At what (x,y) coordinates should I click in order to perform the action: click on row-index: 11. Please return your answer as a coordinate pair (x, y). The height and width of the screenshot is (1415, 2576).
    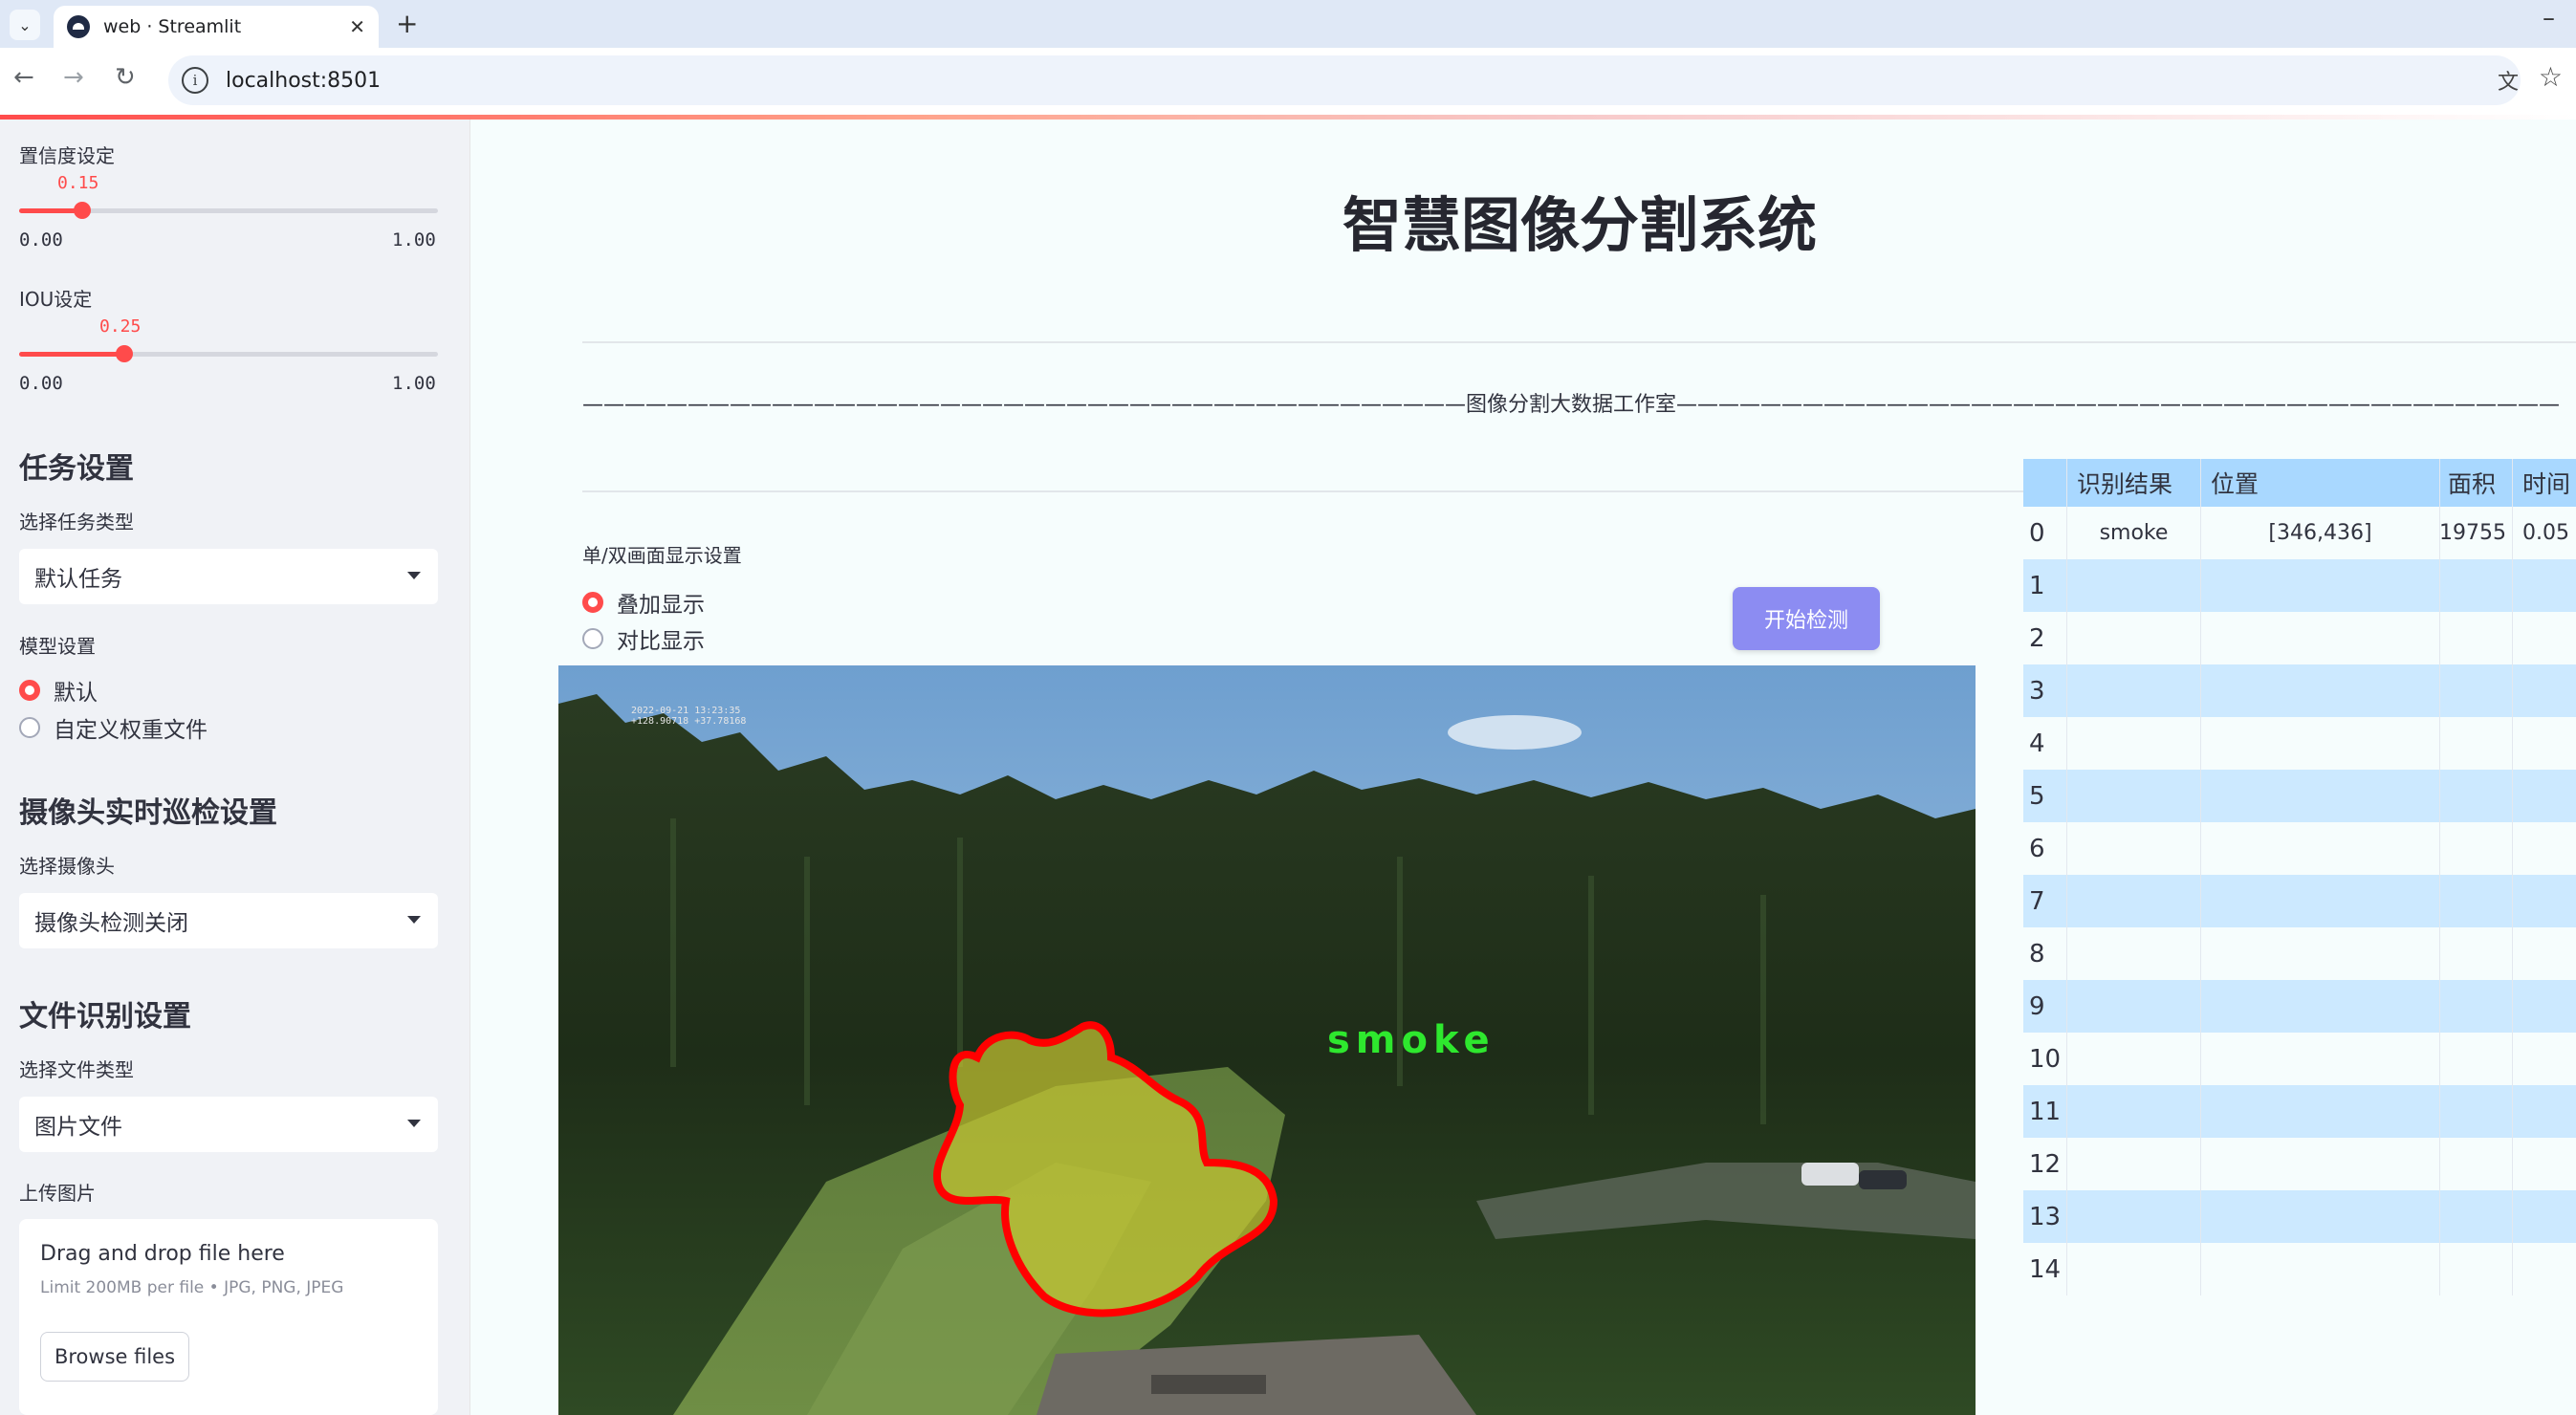
    Looking at the image, I should click on (2045, 1111).